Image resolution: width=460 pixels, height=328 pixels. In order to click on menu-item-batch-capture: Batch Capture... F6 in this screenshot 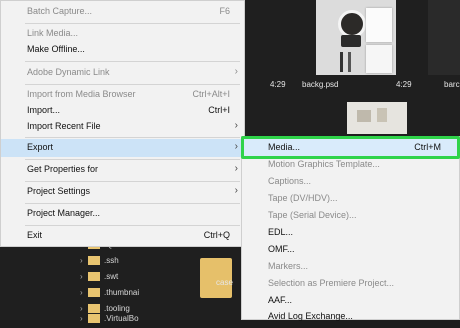, I will do `click(122, 12)`.